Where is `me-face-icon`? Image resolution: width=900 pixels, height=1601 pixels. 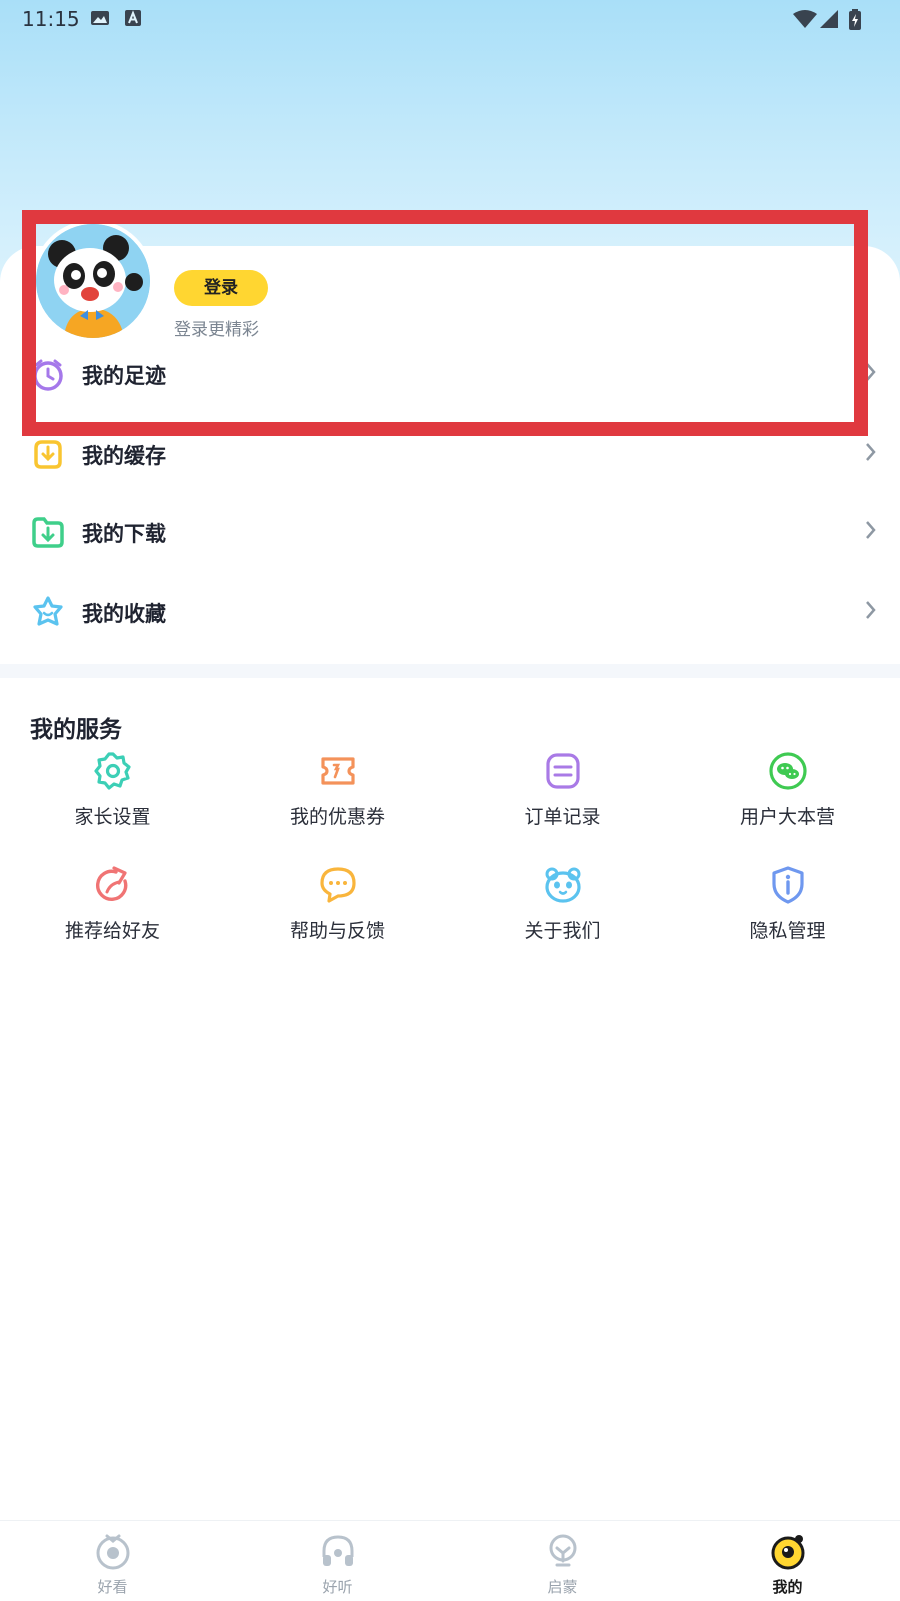 me-face-icon is located at coordinates (788, 1552).